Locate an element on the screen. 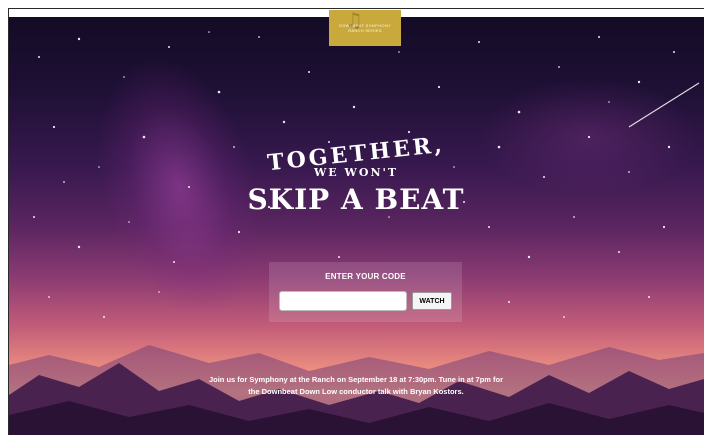  shooting-star is located at coordinates (664, 105).